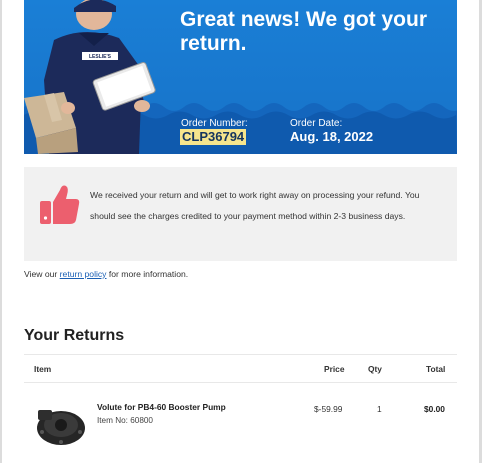  Describe the element at coordinates (316, 123) in the screenshot. I see `order-date-label: Order Date:` at that location.